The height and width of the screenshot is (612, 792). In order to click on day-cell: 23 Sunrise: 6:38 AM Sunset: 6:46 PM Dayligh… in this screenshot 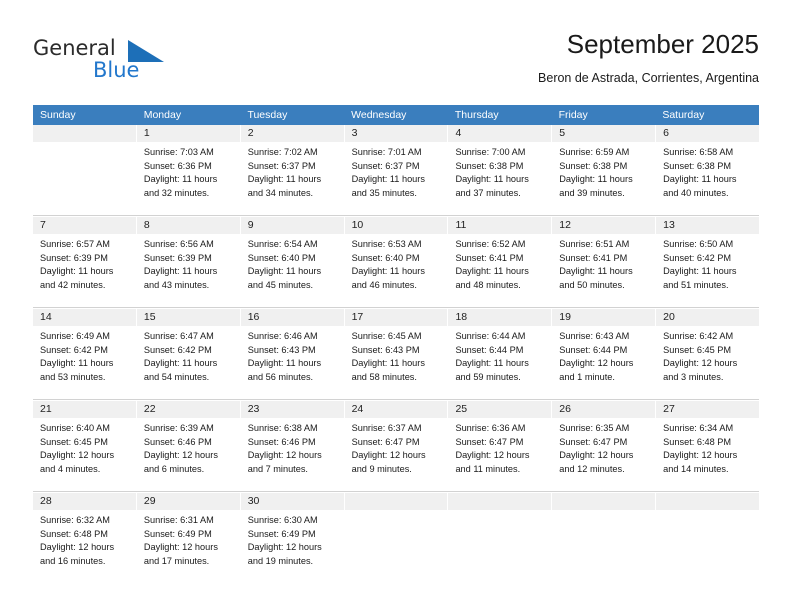, I will do `click(292, 446)`.